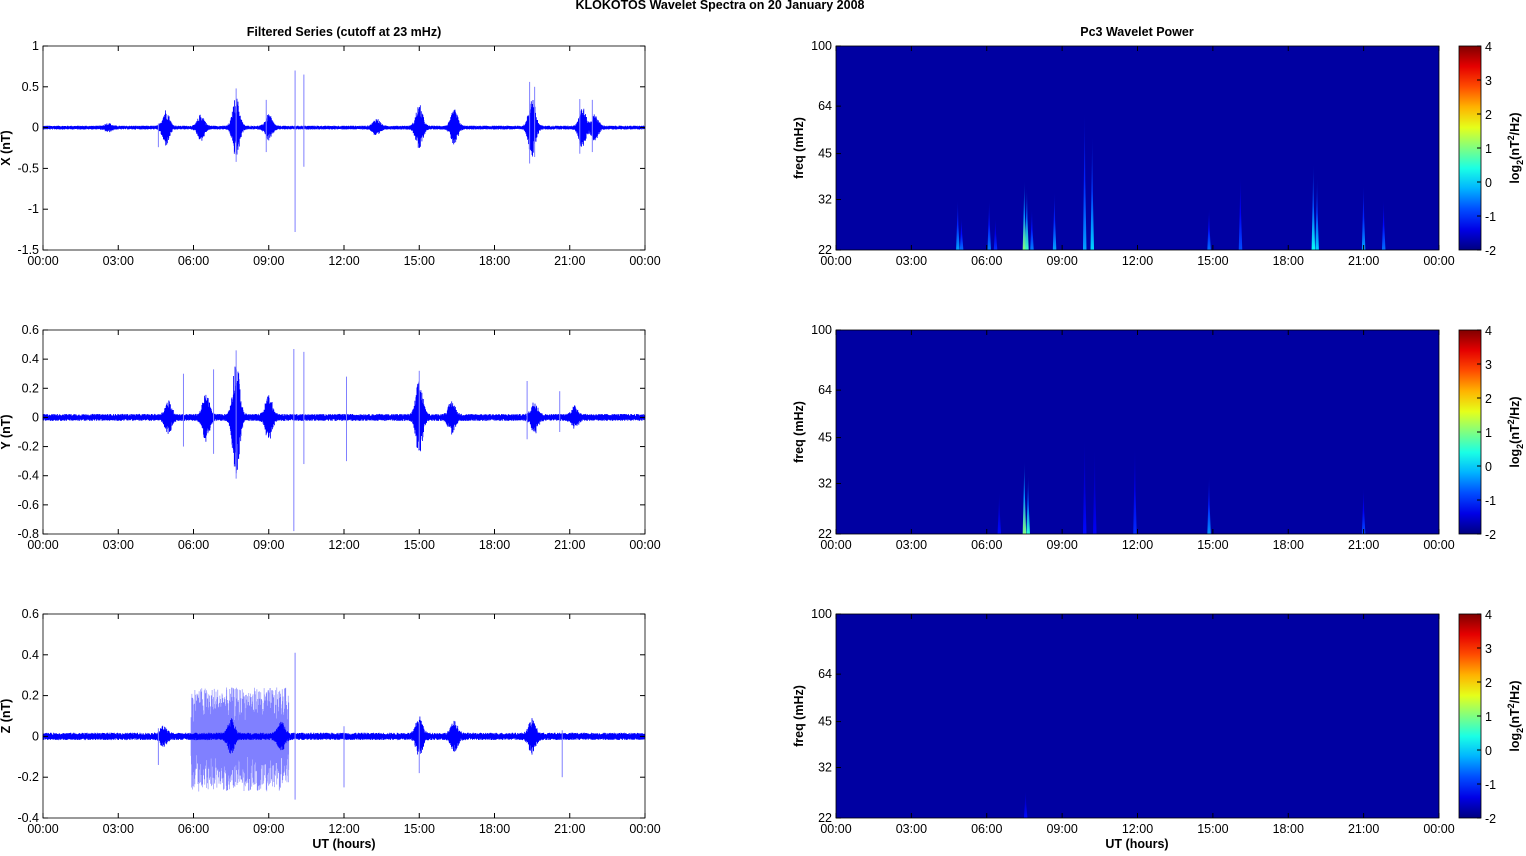  Describe the element at coordinates (28, 476) in the screenshot. I see `y-tick-label: -0.4` at that location.